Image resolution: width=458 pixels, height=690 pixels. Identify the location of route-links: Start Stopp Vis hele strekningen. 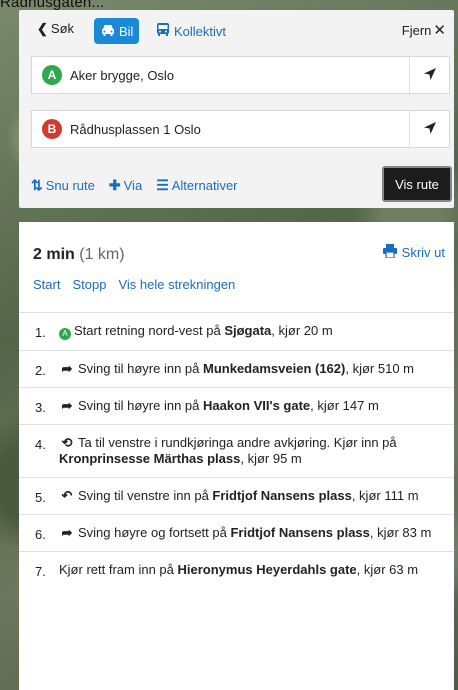
(134, 284).